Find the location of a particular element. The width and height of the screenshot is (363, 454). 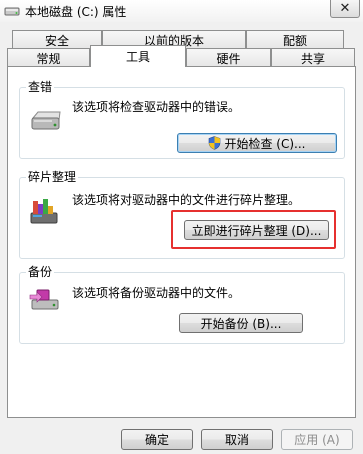

hard-drive-icon is located at coordinates (46, 120).